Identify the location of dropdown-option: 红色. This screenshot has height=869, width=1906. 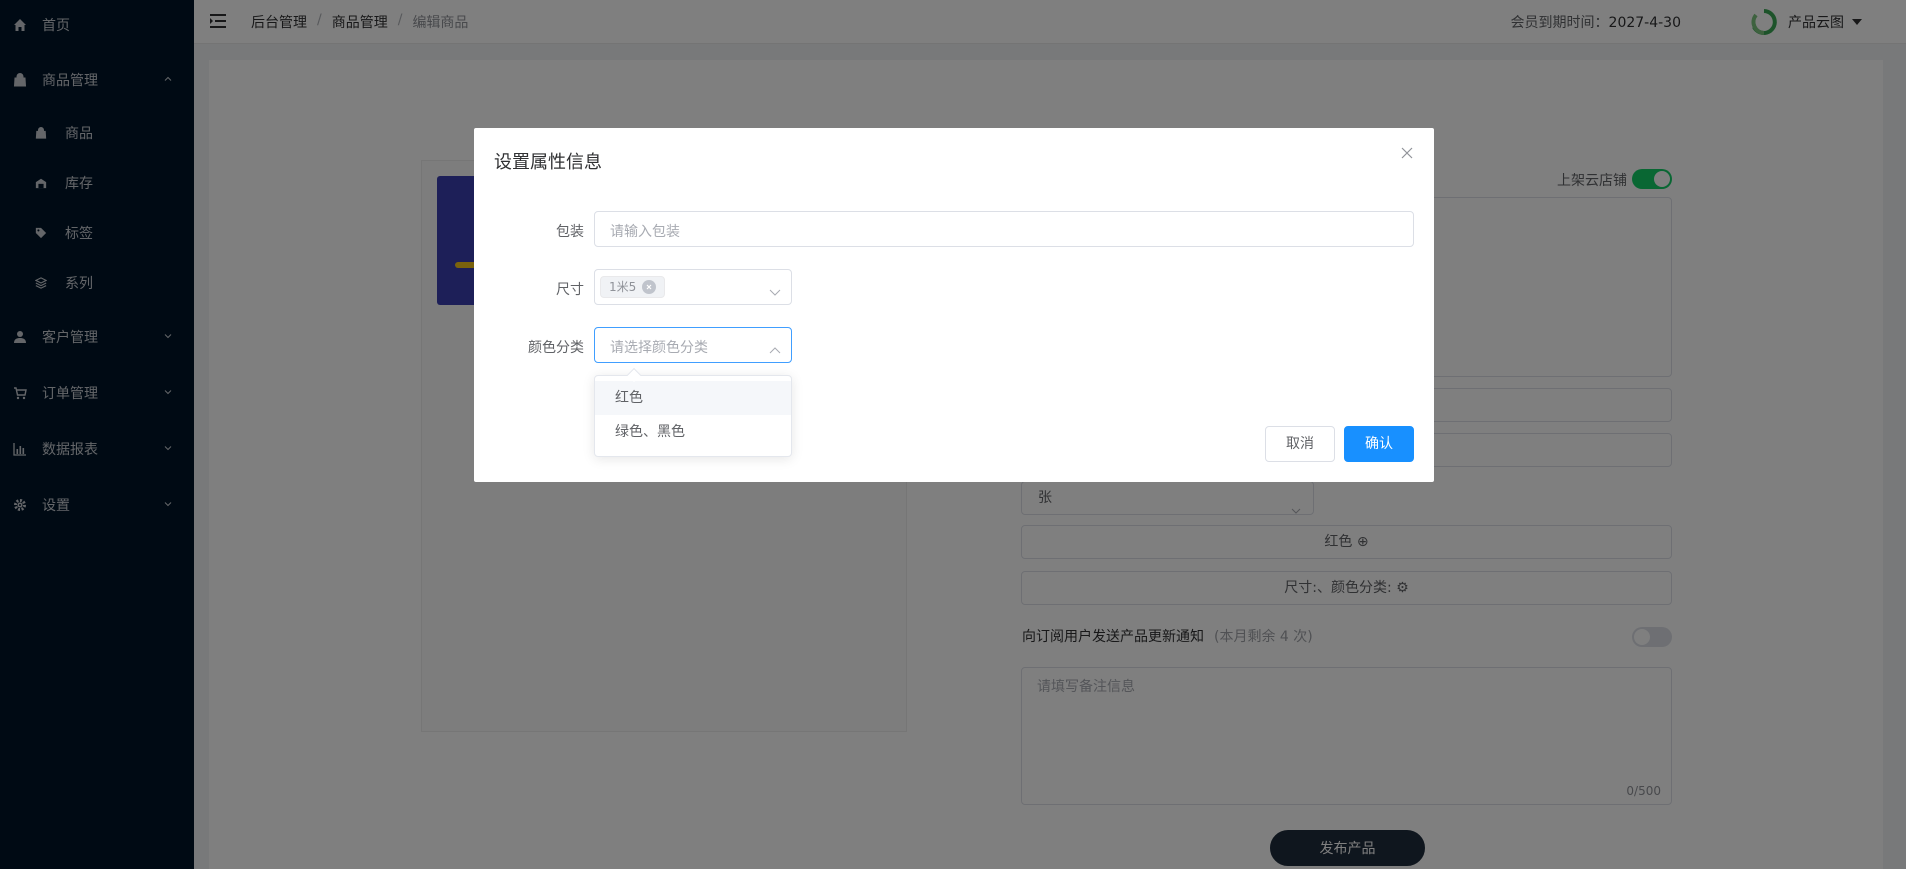
(693, 398).